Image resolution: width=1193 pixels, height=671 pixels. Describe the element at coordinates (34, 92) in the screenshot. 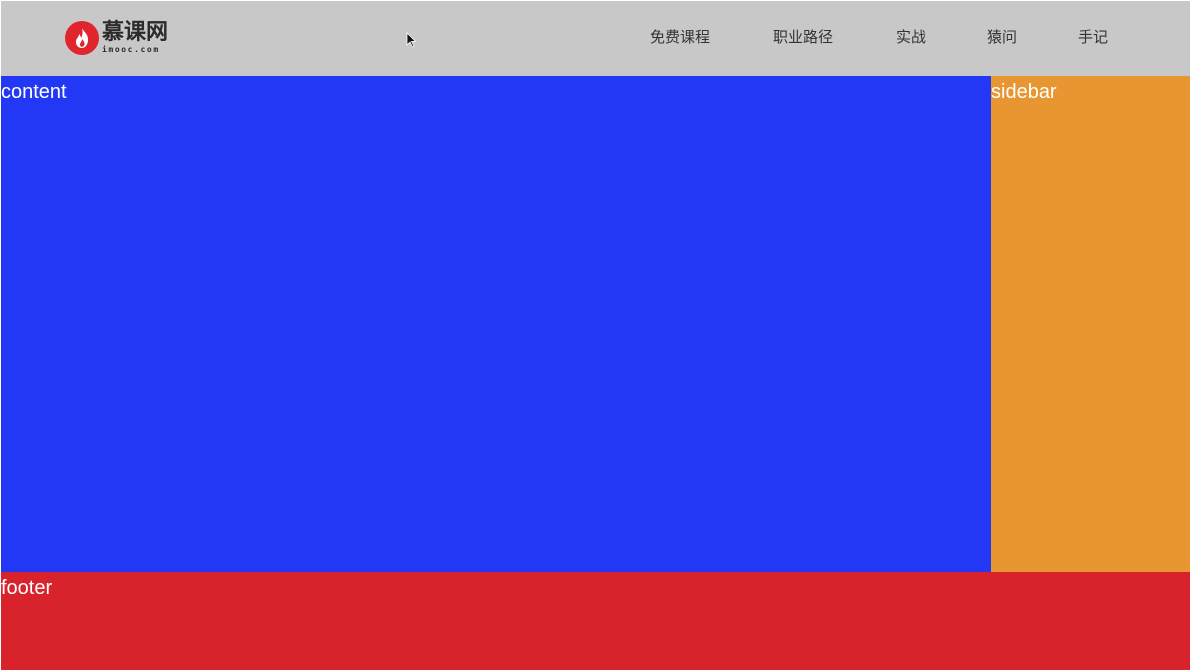

I see `content-label: content` at that location.